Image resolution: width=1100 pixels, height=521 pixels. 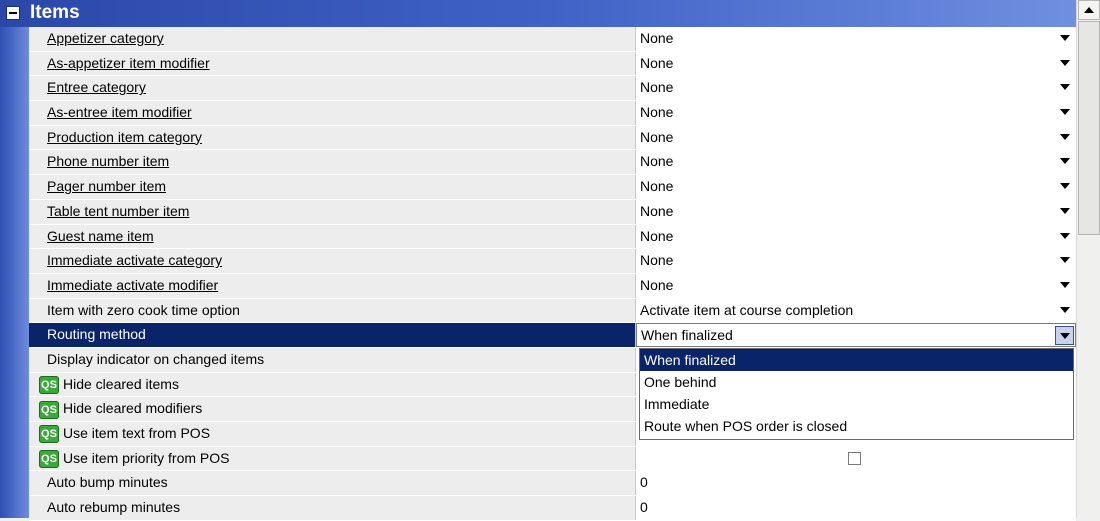 I want to click on property-name-cell: Guest name item, so click(x=332, y=236).